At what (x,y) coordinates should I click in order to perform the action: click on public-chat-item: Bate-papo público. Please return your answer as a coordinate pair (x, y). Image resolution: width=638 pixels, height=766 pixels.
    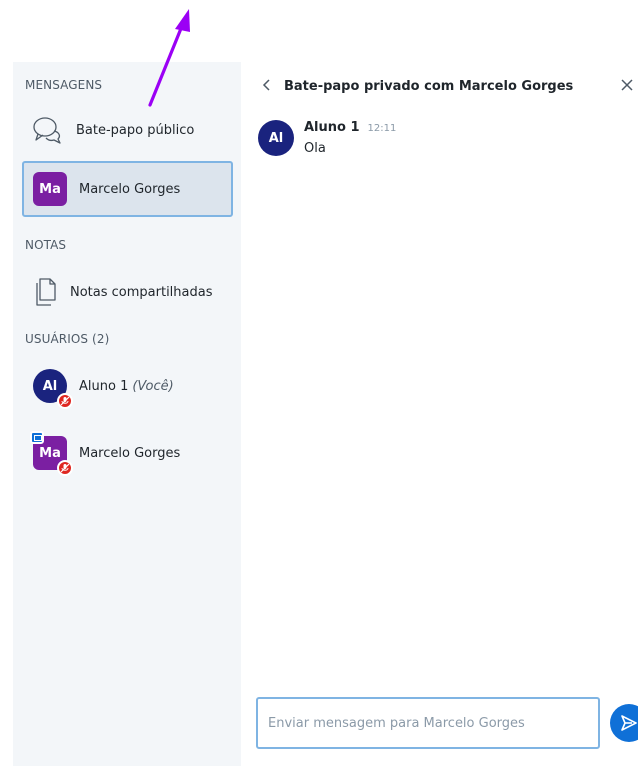
    Looking at the image, I should click on (127, 130).